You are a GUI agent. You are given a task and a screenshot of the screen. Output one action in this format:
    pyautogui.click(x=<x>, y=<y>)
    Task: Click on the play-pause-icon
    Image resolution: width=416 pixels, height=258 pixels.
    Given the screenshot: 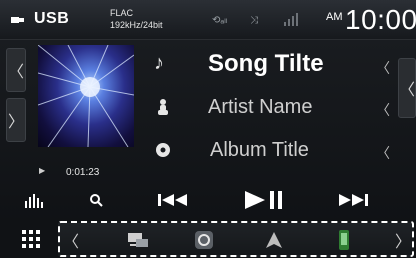 What is the action you would take?
    pyautogui.click(x=263, y=200)
    